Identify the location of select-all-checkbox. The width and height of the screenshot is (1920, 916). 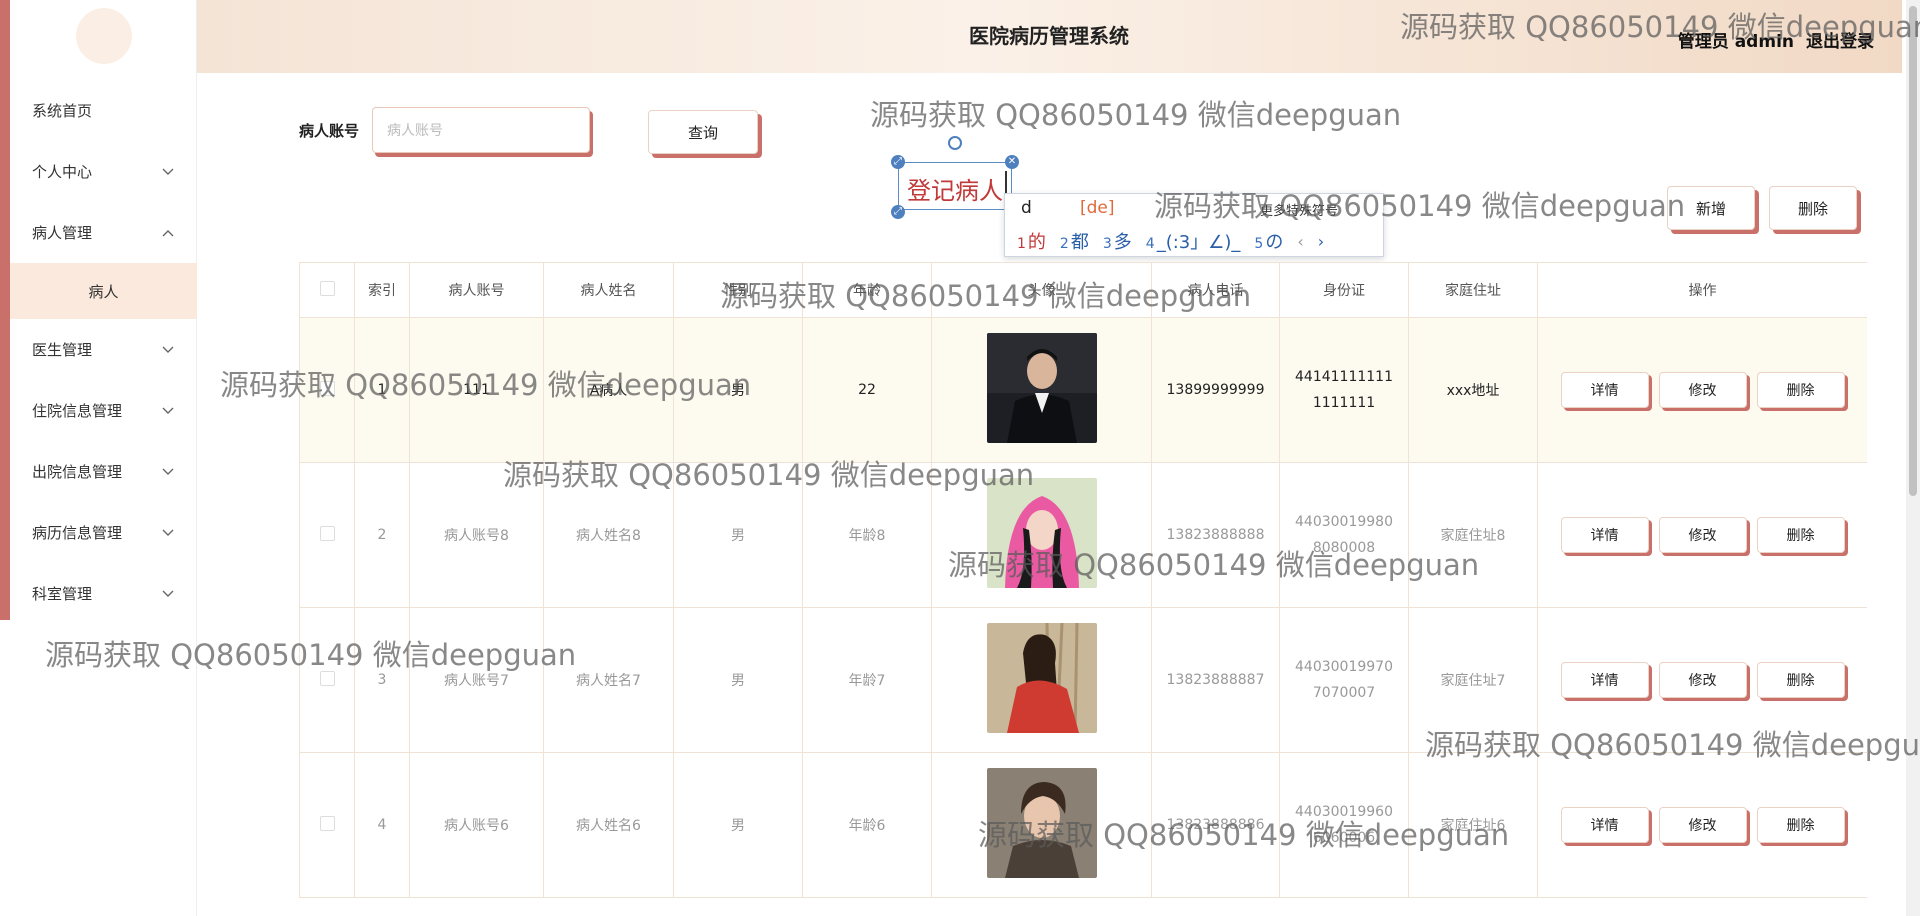
(327, 288).